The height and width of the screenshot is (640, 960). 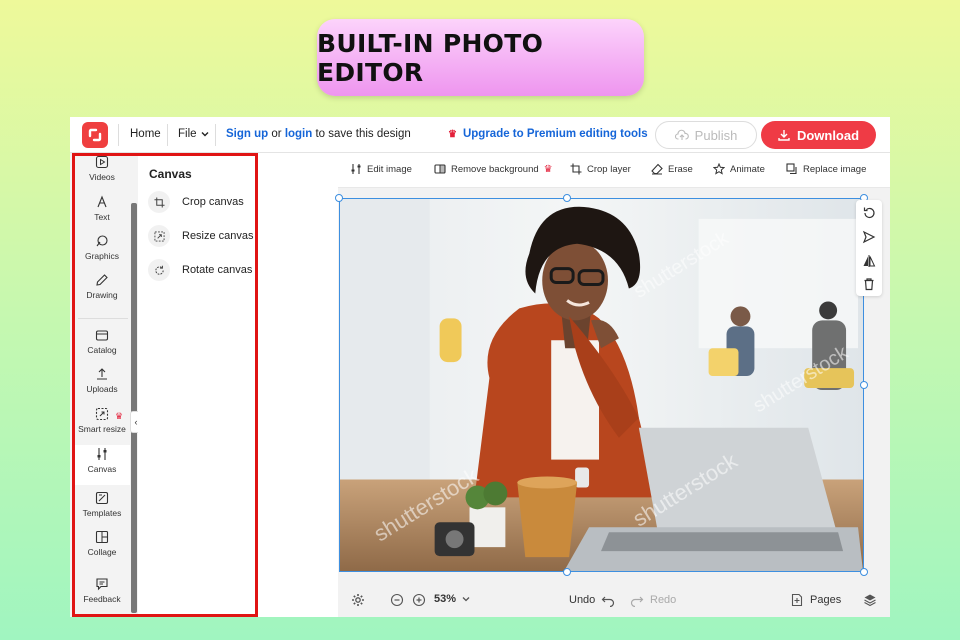 What do you see at coordinates (102, 162) in the screenshot?
I see `play-icon` at bounding box center [102, 162].